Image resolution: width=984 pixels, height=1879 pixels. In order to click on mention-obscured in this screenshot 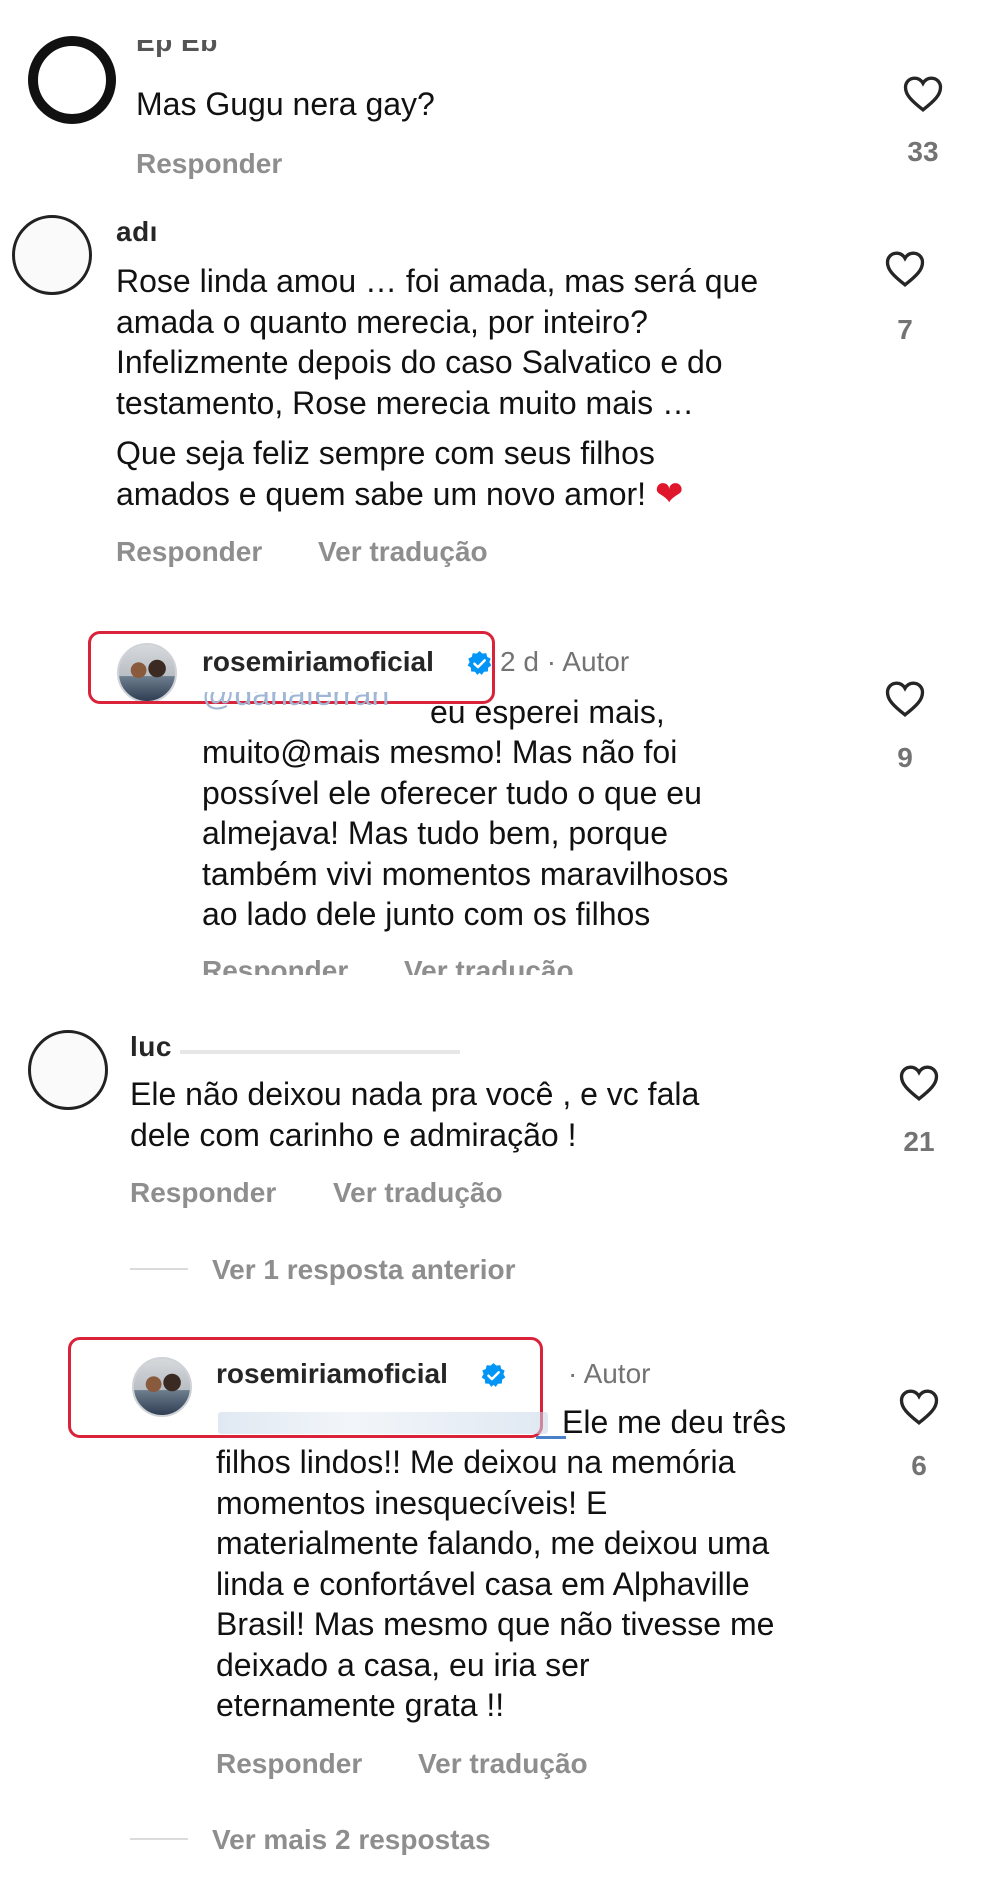, I will do `click(383, 1423)`.